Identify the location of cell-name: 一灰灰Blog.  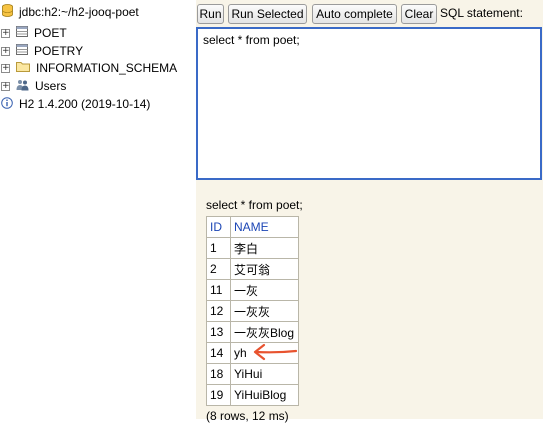
(264, 332).